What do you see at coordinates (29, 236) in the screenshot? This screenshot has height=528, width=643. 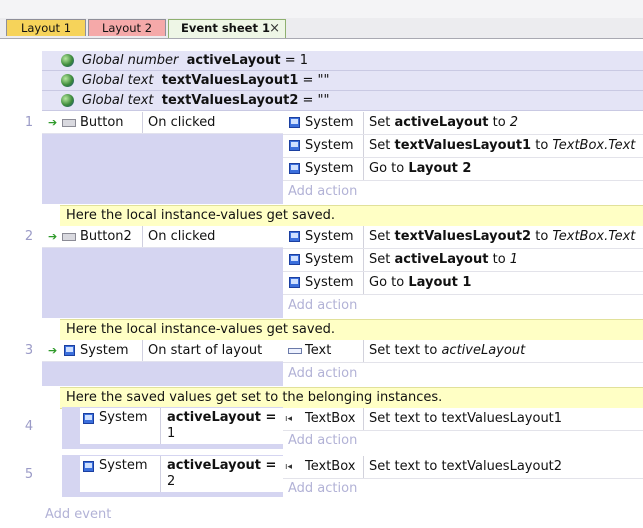 I see `event-number: 2` at bounding box center [29, 236].